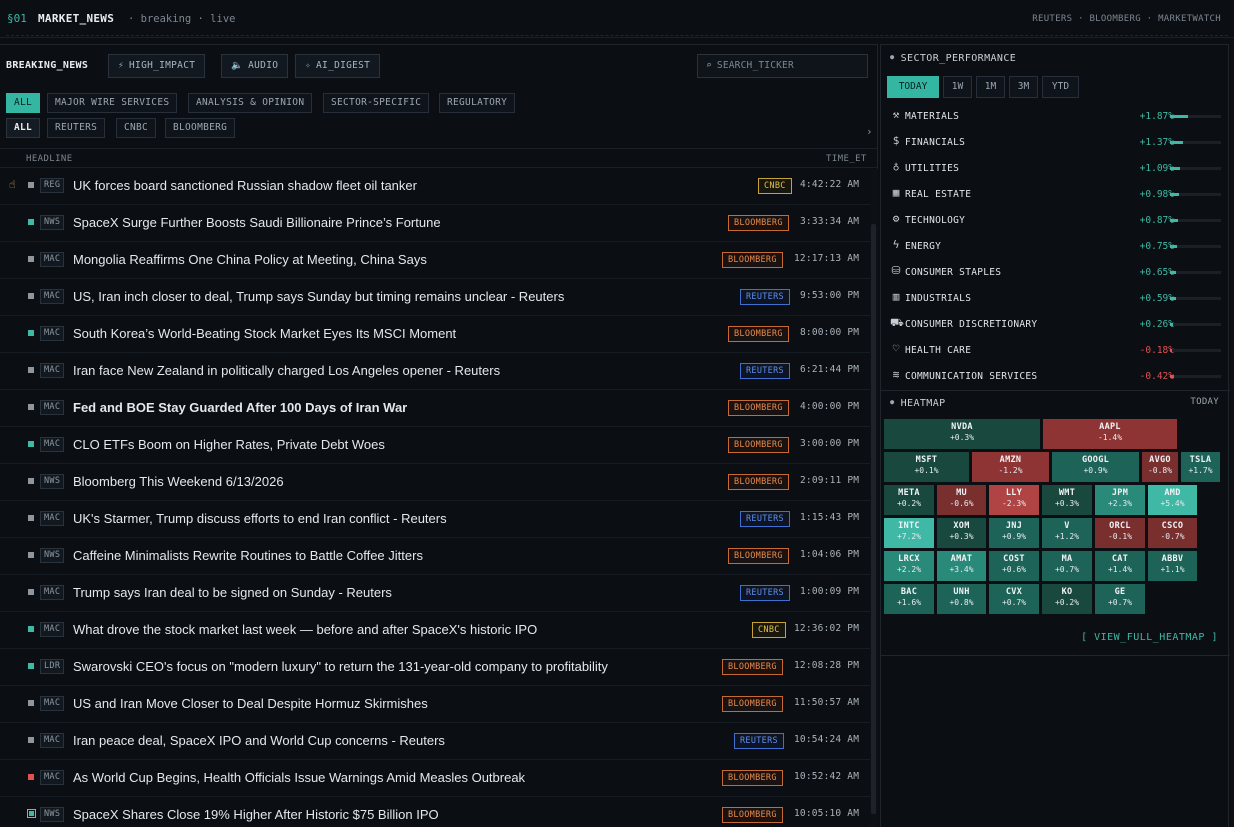 The image size is (1234, 827). What do you see at coordinates (962, 434) in the screenshot?
I see `heatmap-tile: NVDA +0.3%` at bounding box center [962, 434].